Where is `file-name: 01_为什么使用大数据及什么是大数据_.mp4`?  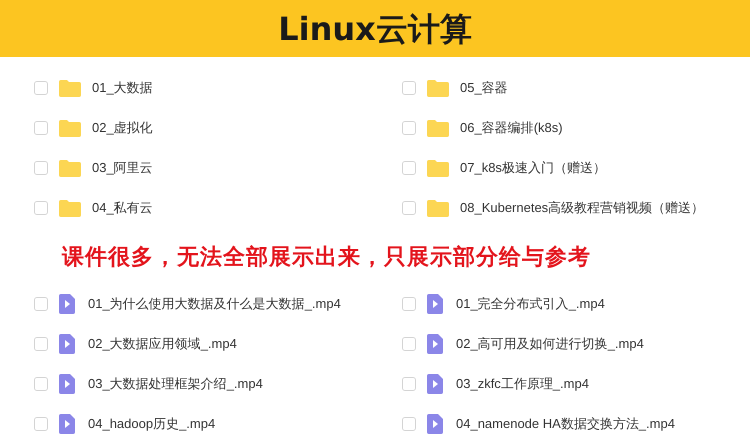 file-name: 01_为什么使用大数据及什么是大数据_.mp4 is located at coordinates (214, 304).